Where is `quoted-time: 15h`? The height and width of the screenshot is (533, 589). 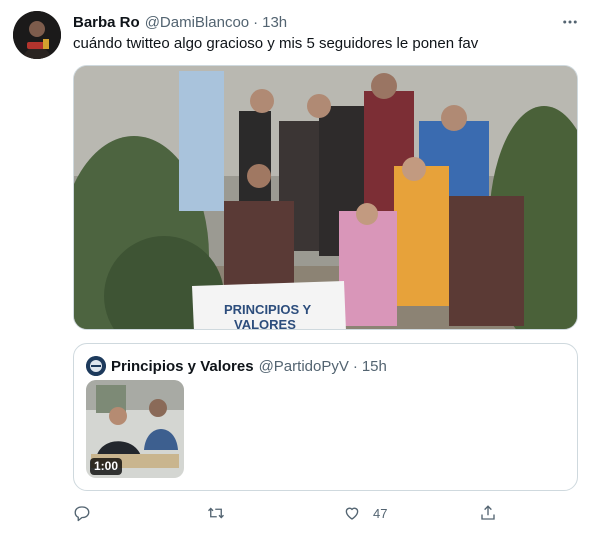 quoted-time: 15h is located at coordinates (374, 366).